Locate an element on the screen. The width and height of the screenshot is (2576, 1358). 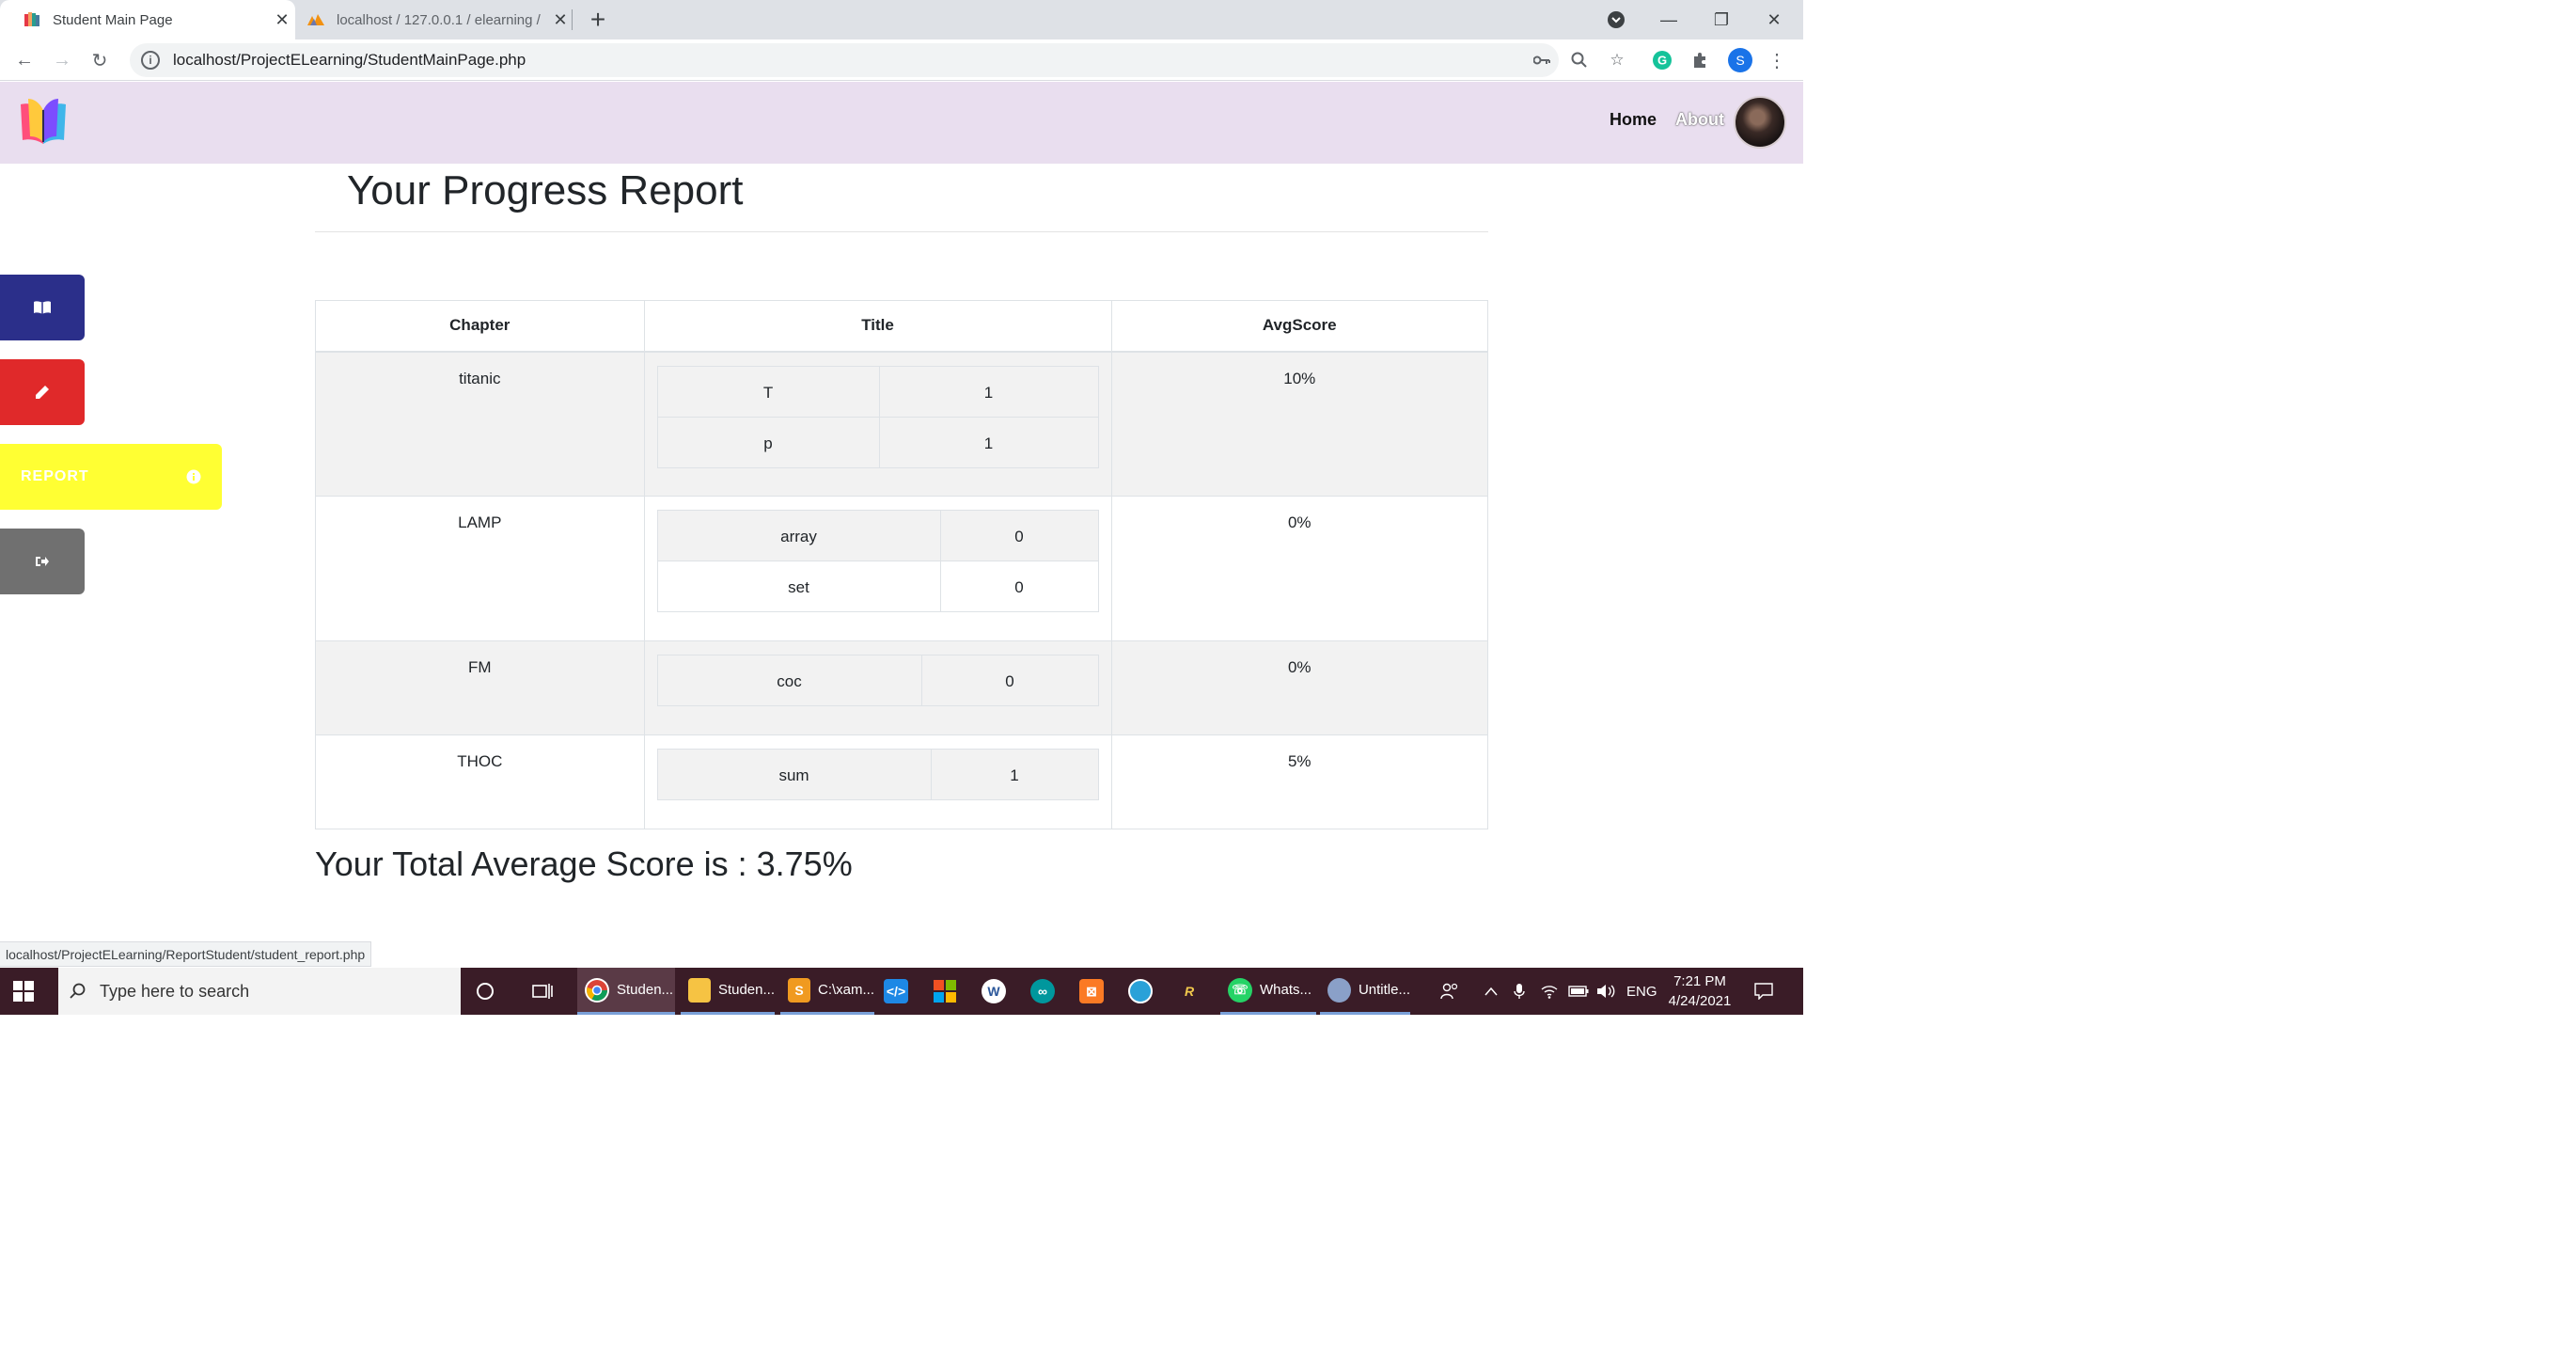
title-name: array is located at coordinates (799, 535).